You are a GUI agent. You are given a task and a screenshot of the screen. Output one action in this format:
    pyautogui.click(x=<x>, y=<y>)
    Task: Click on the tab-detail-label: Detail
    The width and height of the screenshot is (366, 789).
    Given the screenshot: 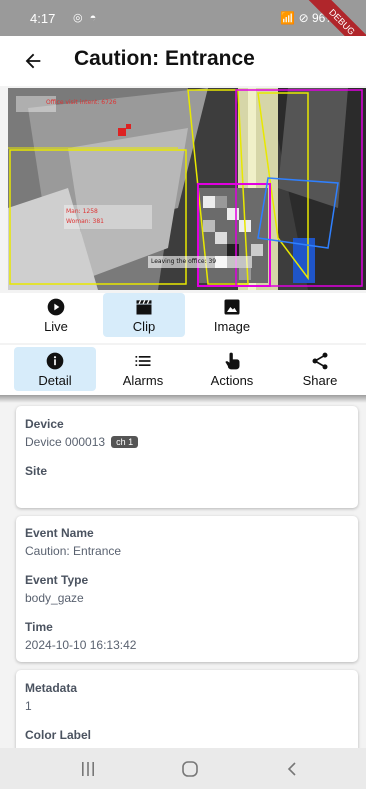 What is the action you would take?
    pyautogui.click(x=55, y=380)
    